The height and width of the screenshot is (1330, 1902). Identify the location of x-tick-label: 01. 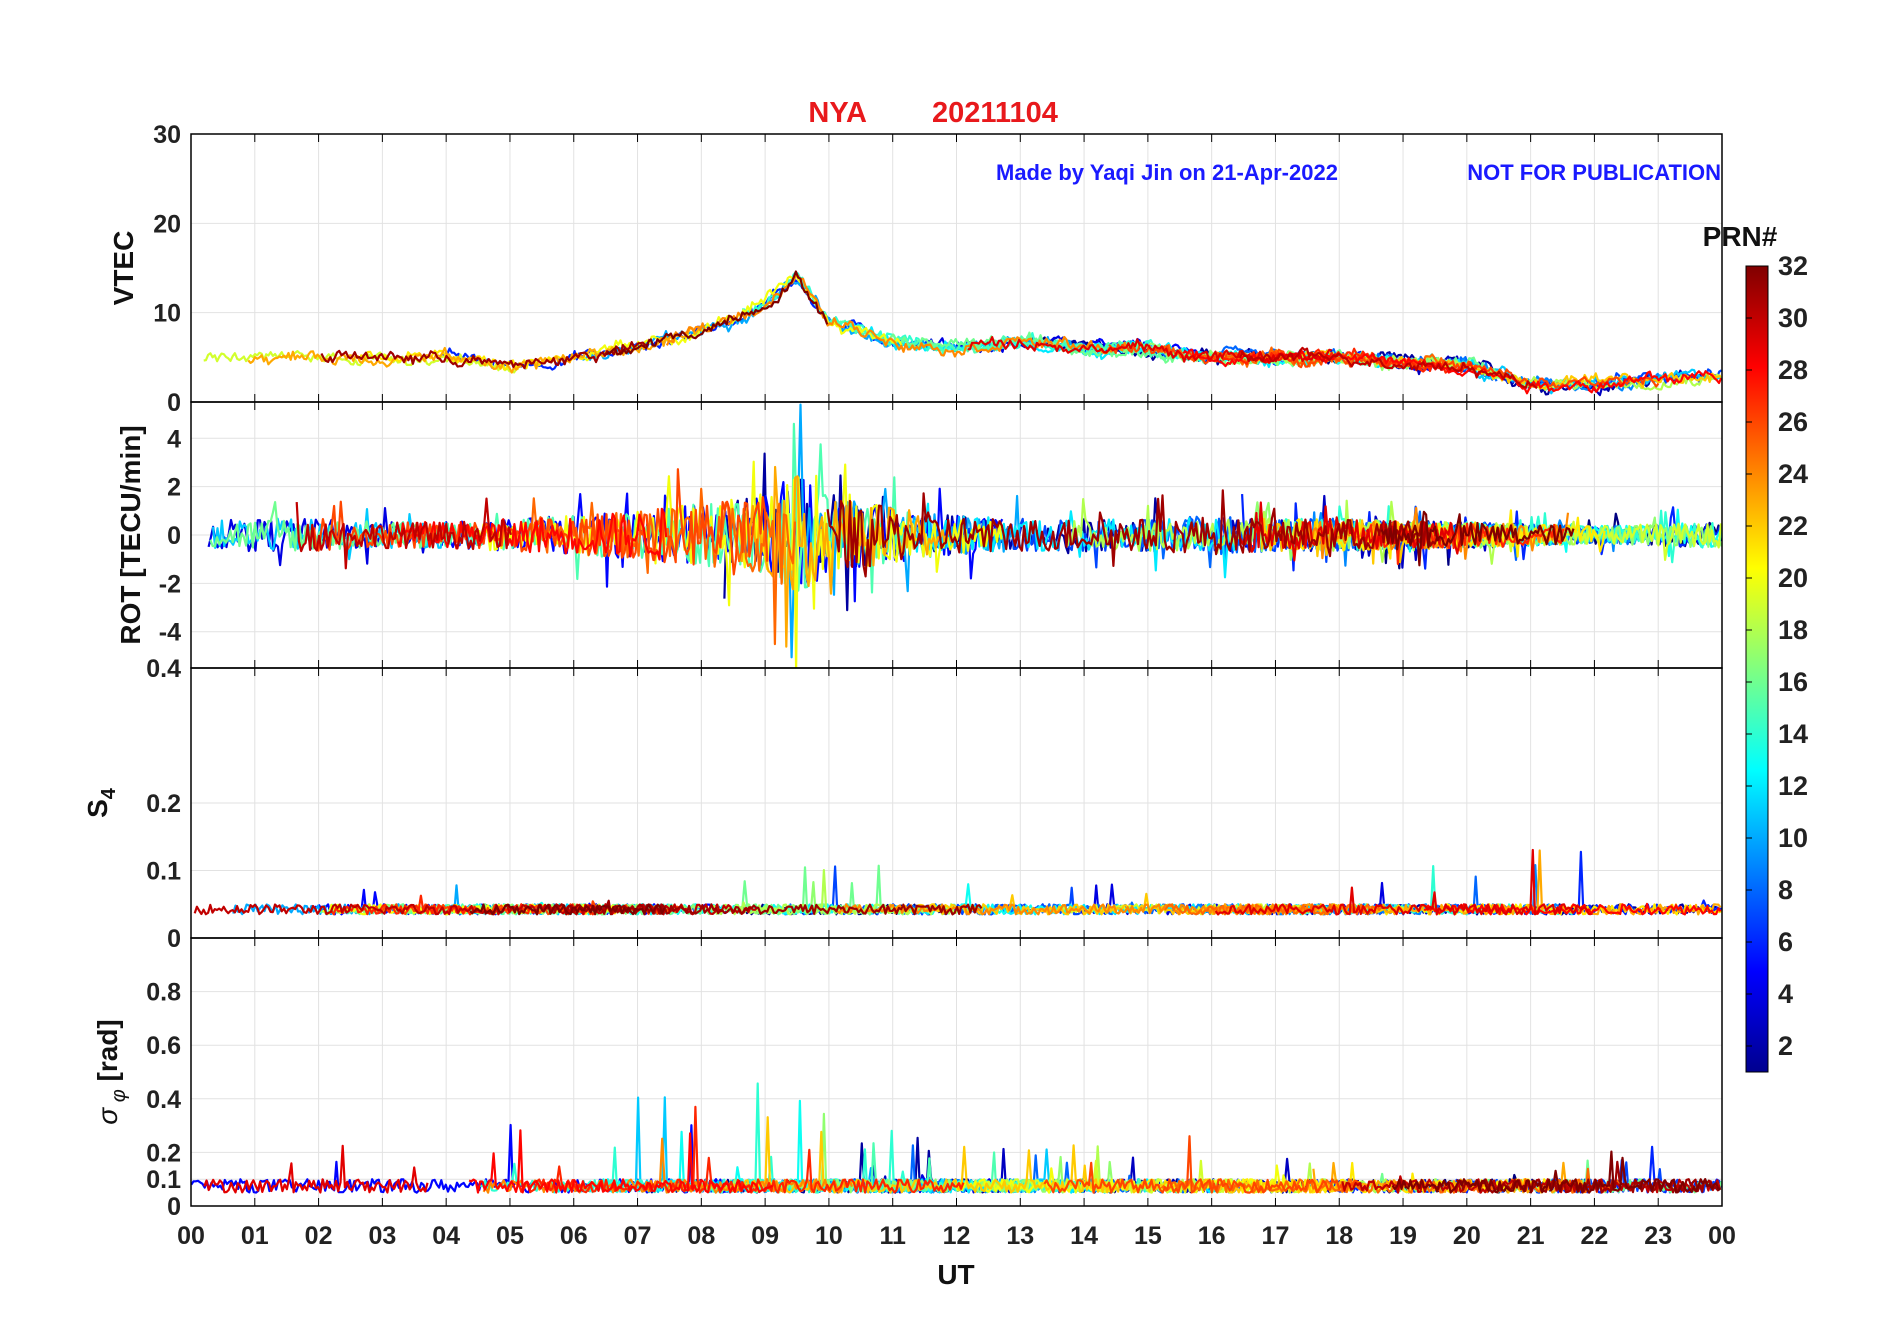
(255, 1236).